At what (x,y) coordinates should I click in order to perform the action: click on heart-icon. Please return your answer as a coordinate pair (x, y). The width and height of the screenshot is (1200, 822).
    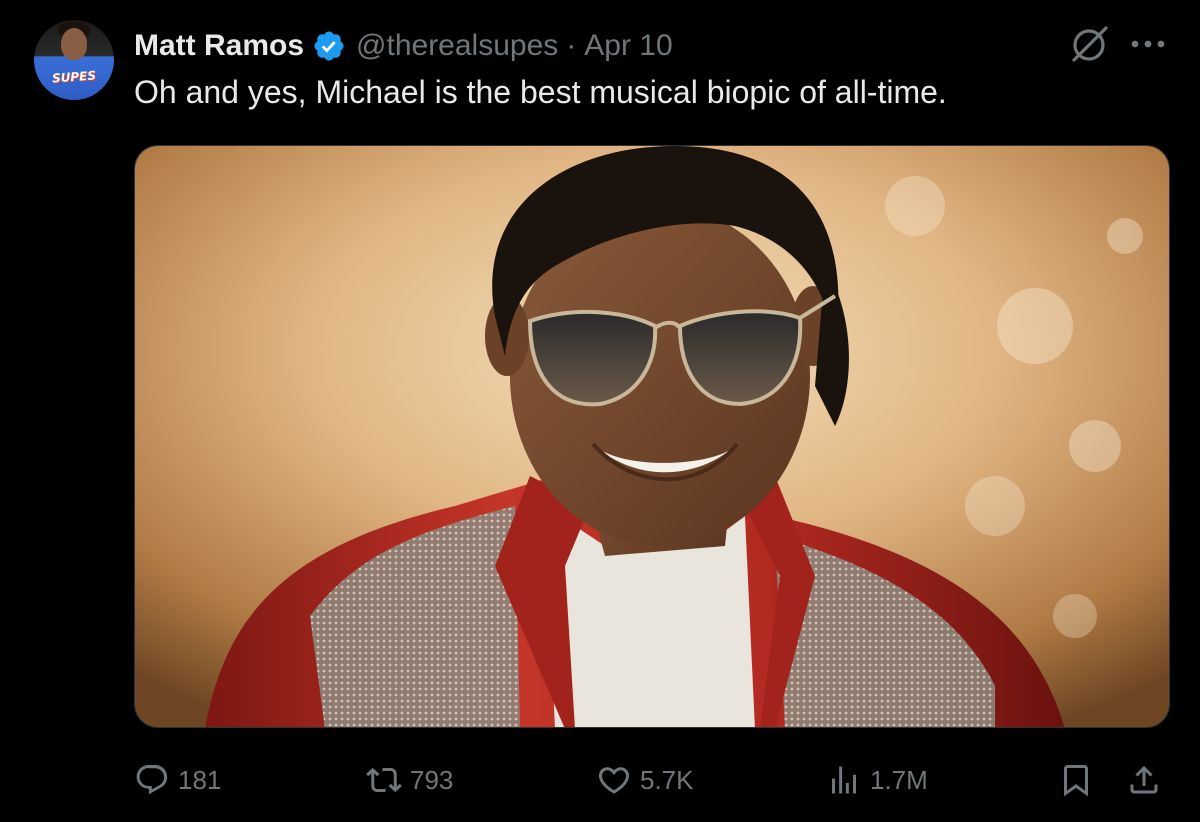
    Looking at the image, I should click on (614, 780).